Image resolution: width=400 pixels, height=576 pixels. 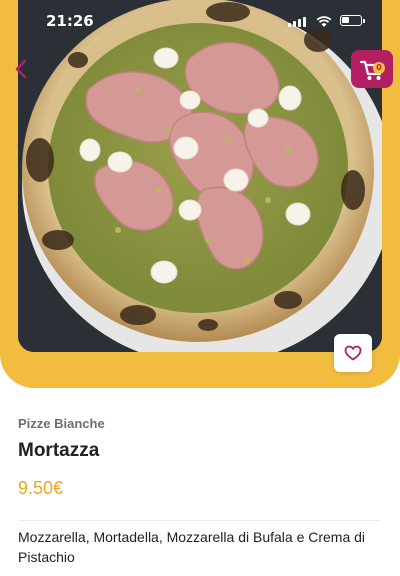 What do you see at coordinates (199, 520) in the screenshot?
I see `divider` at bounding box center [199, 520].